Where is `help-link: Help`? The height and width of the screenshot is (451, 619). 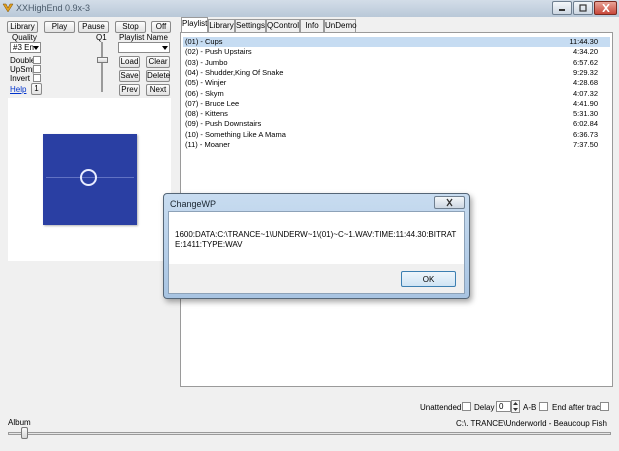
help-link: Help is located at coordinates (18, 89).